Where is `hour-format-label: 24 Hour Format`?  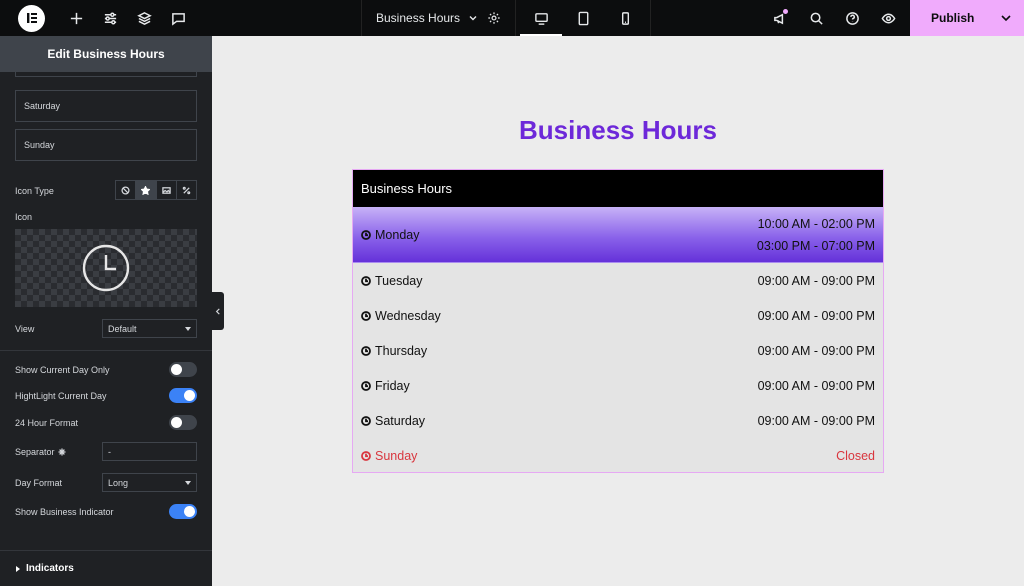
hour-format-label: 24 Hour Format is located at coordinates (47, 423).